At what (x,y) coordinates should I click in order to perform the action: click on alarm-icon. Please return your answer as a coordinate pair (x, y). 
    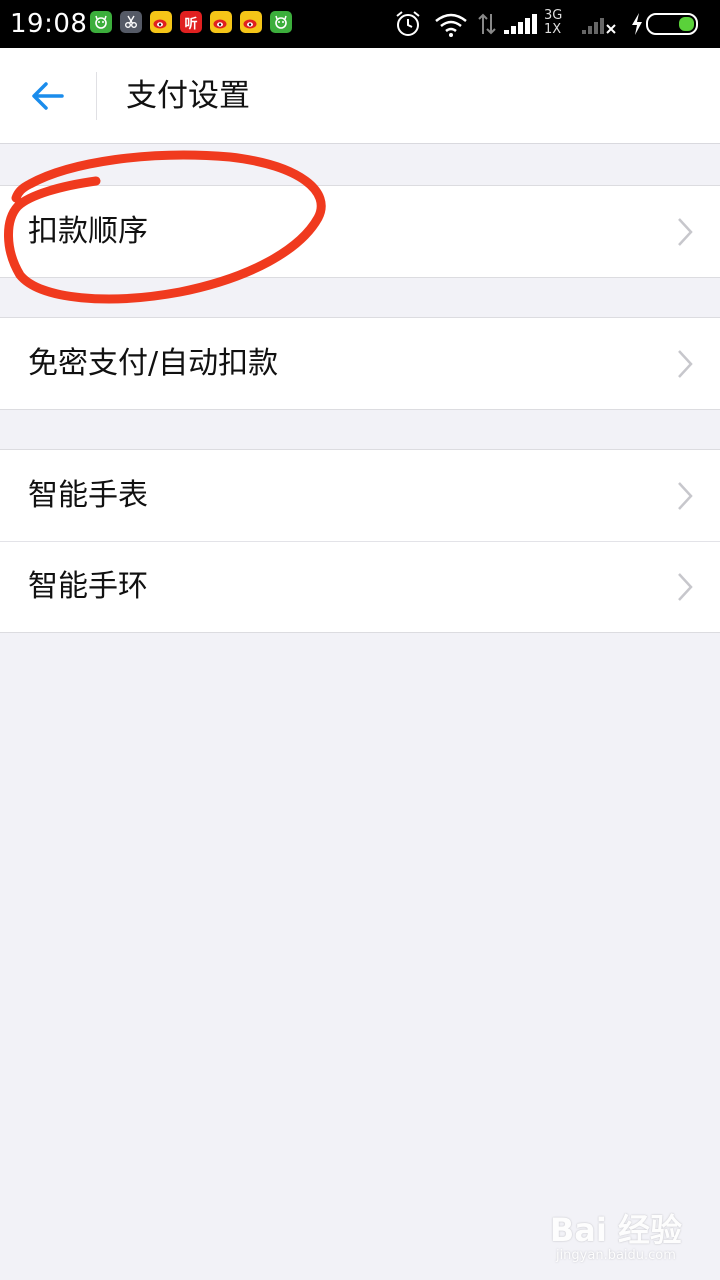
    Looking at the image, I should click on (408, 23).